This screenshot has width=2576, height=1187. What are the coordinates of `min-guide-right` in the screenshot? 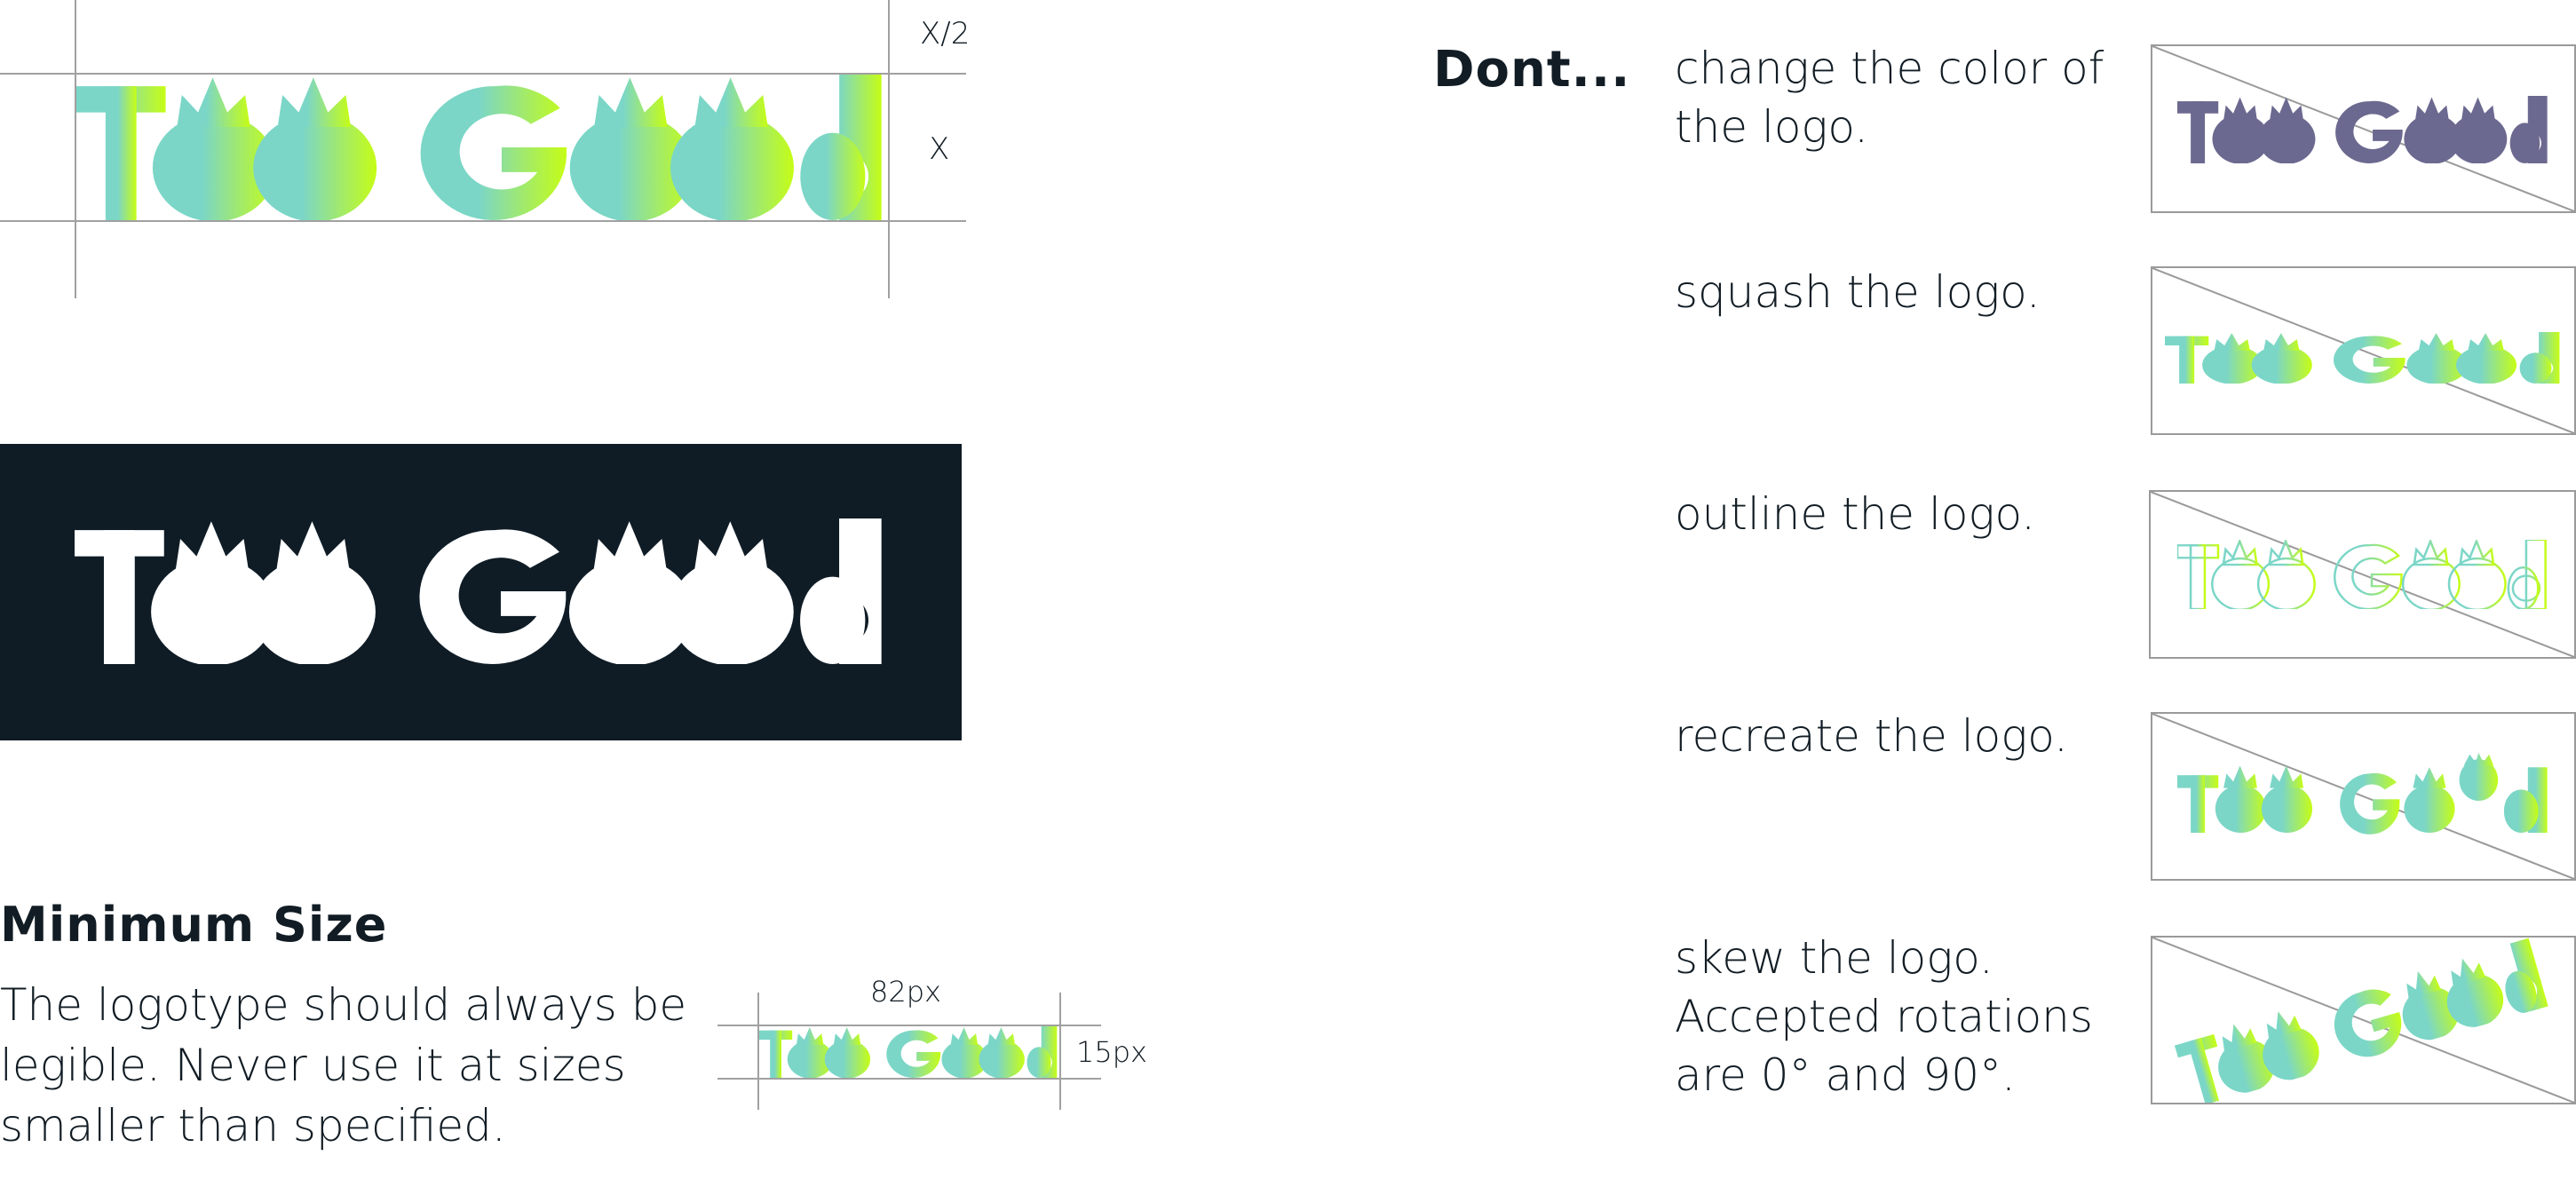 It's located at (1060, 1052).